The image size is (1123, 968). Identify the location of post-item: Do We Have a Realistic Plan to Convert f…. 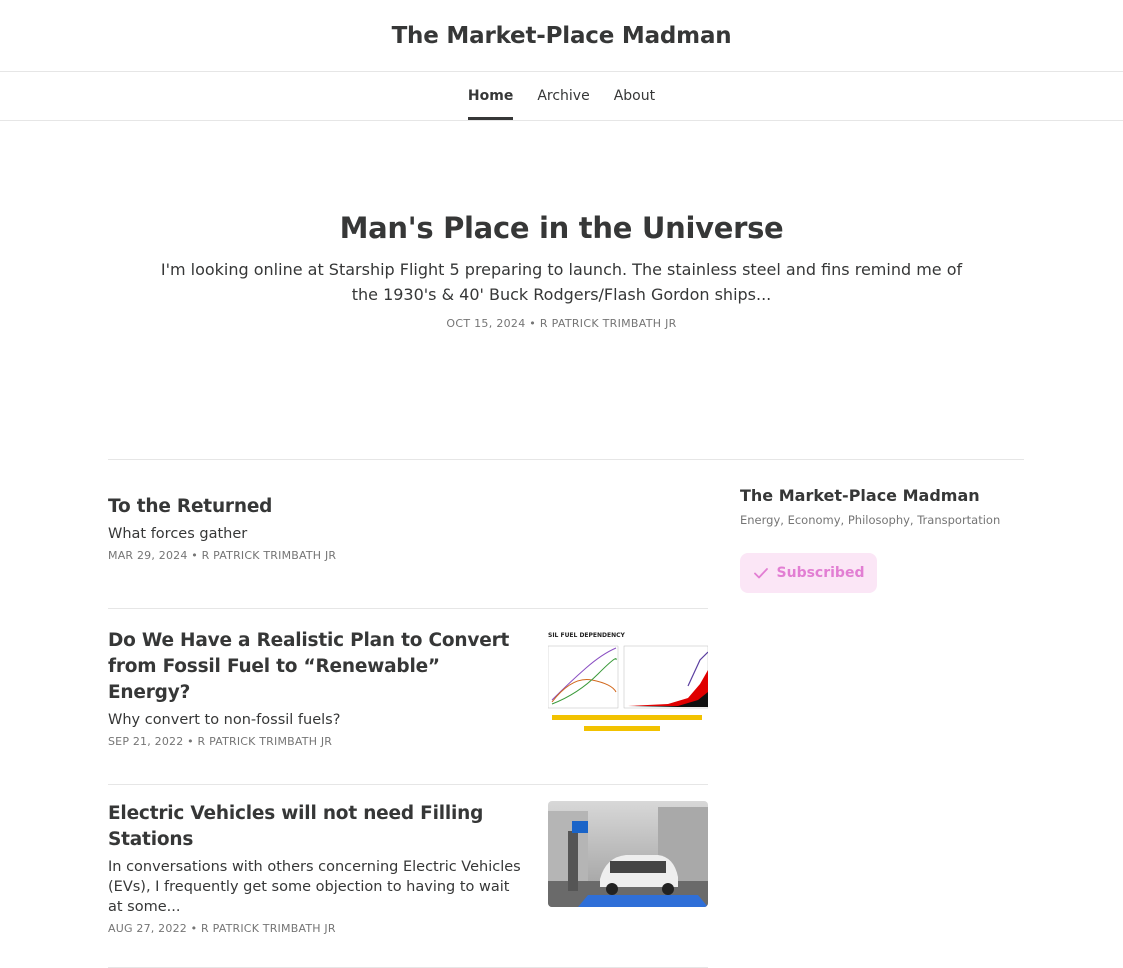
(408, 697).